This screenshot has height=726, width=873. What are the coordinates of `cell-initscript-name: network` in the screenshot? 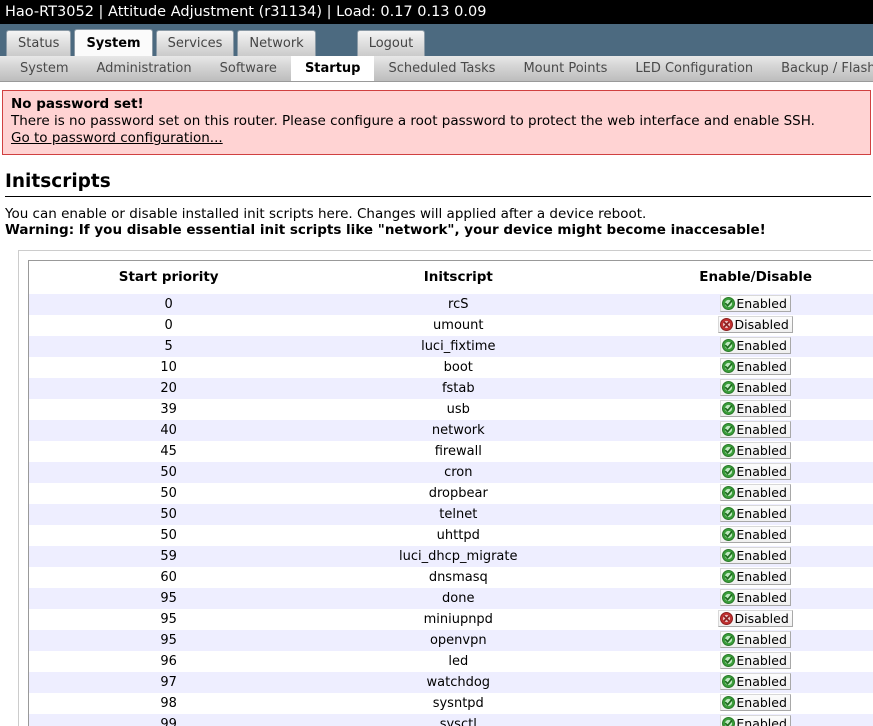 It's located at (458, 430).